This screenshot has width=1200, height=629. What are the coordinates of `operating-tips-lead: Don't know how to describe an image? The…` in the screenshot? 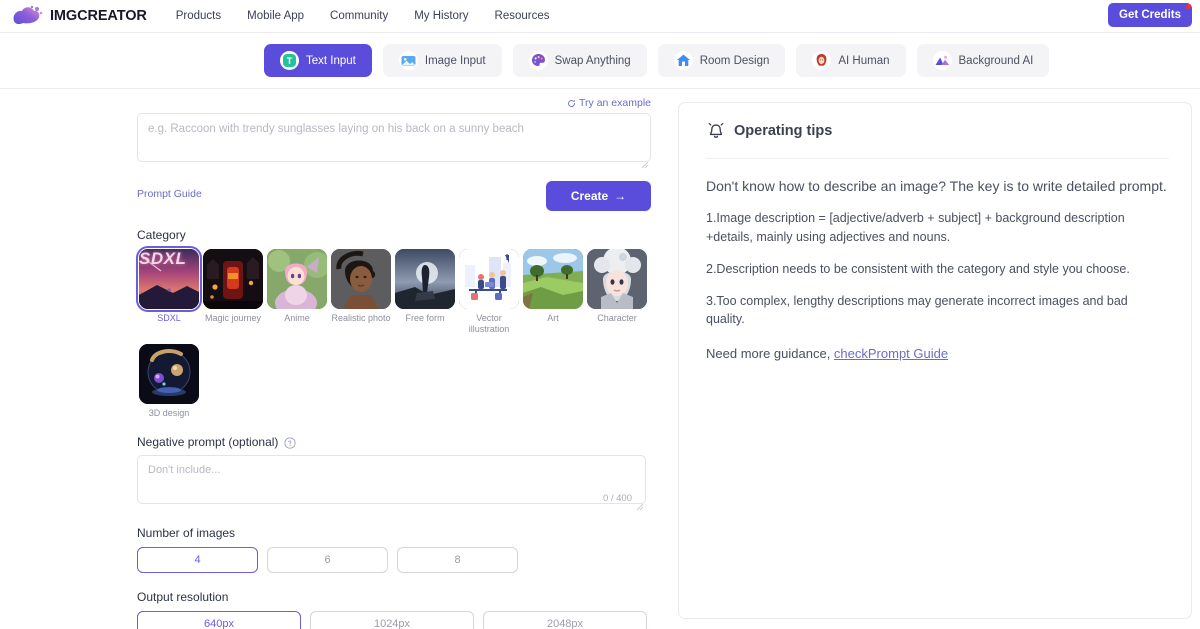 It's located at (936, 186).